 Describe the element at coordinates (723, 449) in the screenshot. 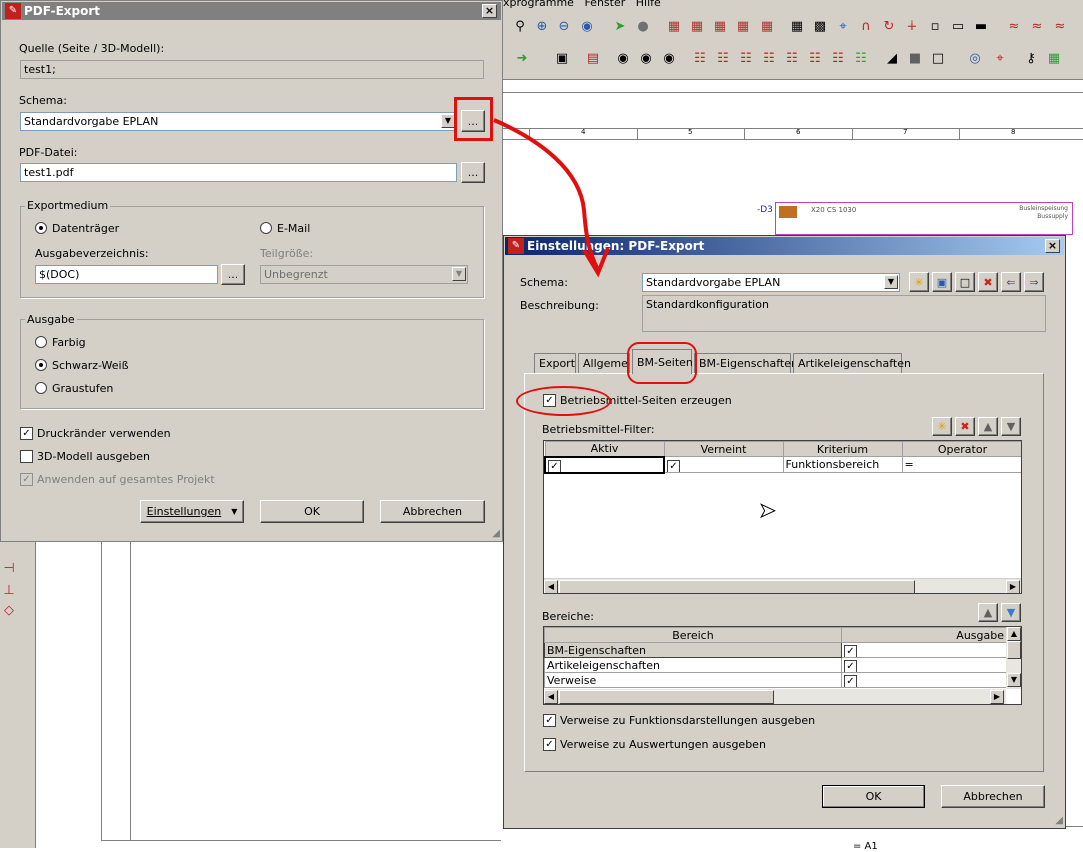

I see `filter-header-verneint: Verneint` at that location.